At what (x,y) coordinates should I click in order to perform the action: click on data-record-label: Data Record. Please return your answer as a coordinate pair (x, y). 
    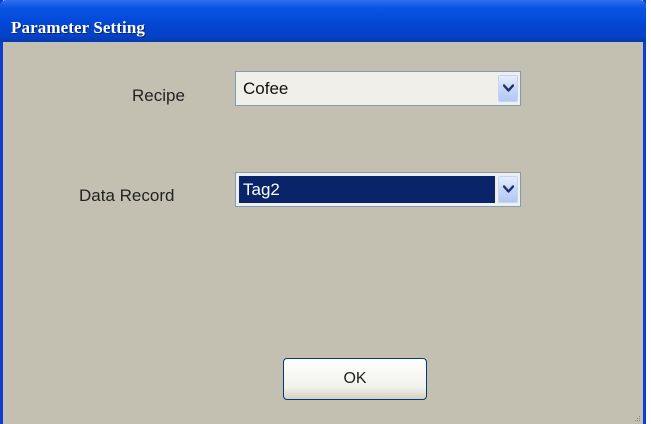
    Looking at the image, I should click on (127, 195).